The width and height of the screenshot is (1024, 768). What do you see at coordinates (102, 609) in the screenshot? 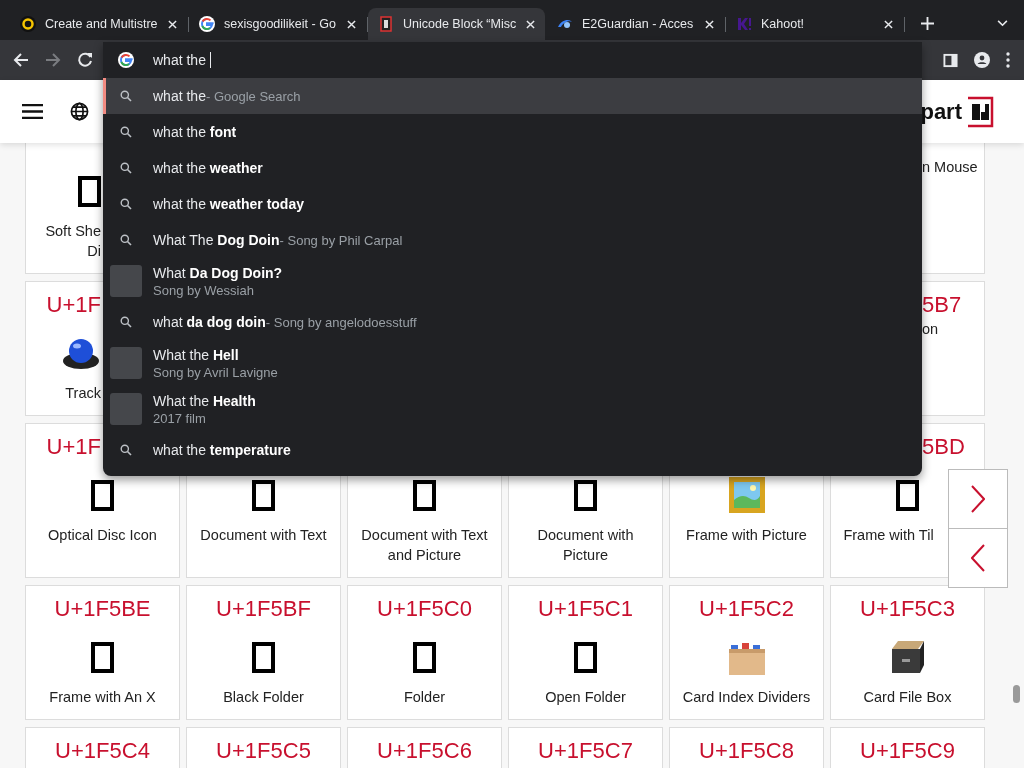
I see `code-point: U+1F5BE` at bounding box center [102, 609].